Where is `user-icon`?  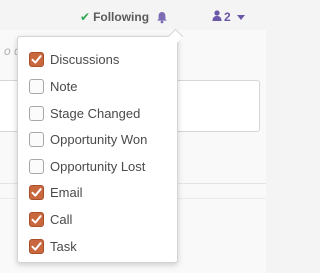
user-icon is located at coordinates (217, 17).